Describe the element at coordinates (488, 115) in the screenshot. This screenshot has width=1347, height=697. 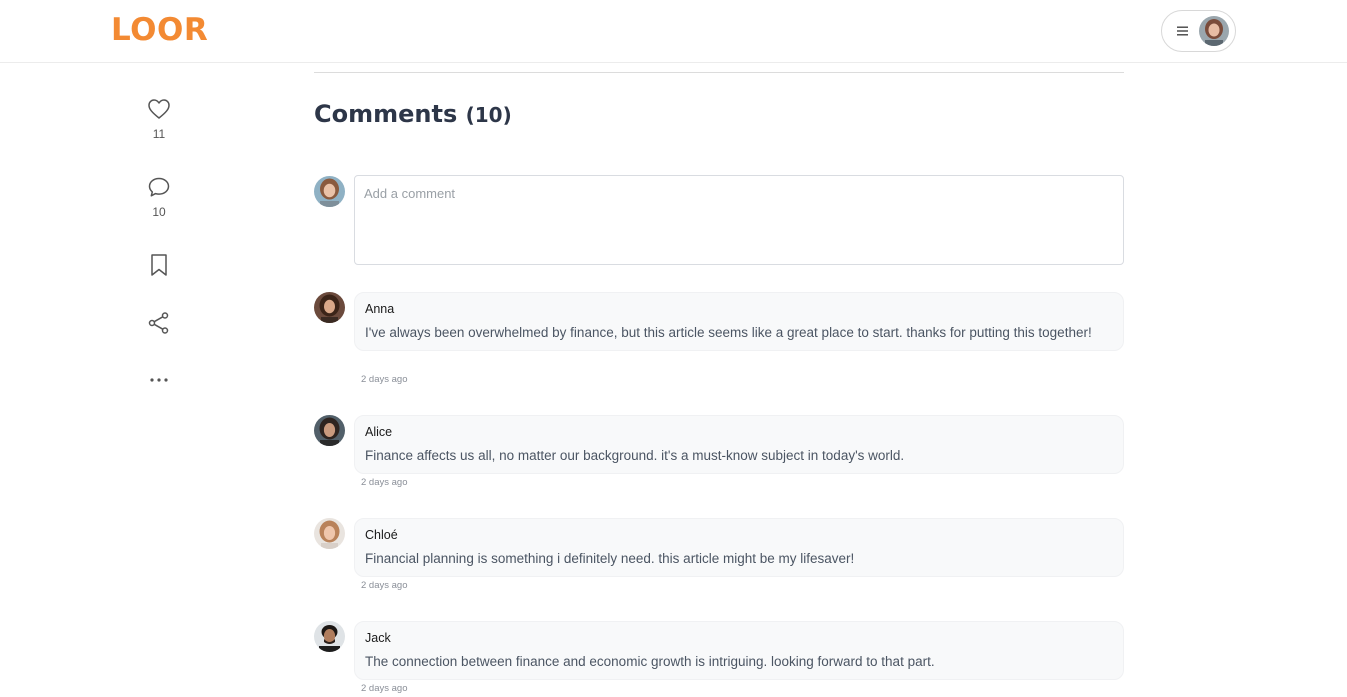
I see `comments-count: (10)` at that location.